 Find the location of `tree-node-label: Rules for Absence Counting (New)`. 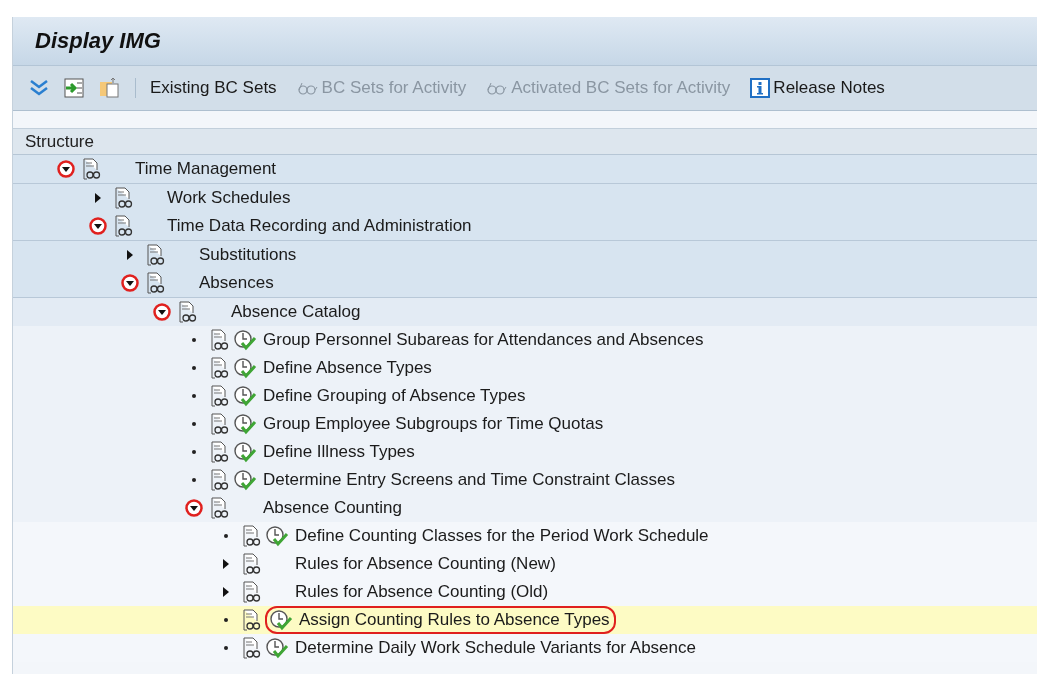

tree-node-label: Rules for Absence Counting (New) is located at coordinates (425, 564).